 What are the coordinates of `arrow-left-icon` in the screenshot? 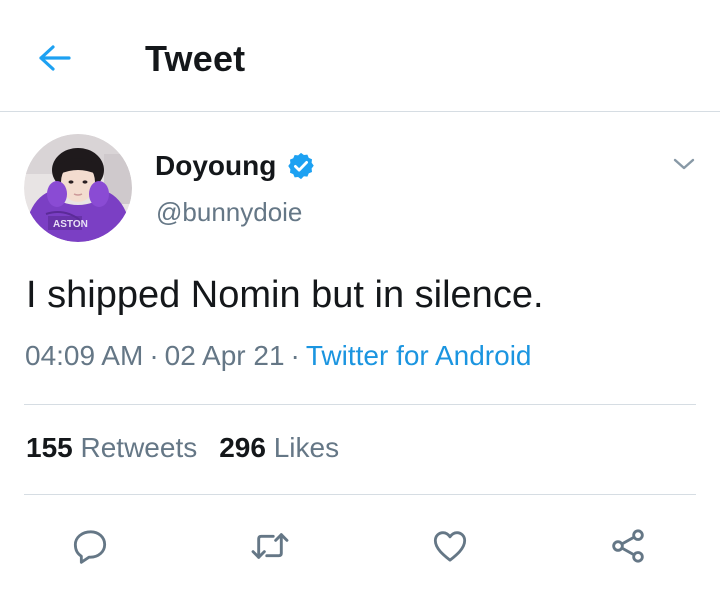 It's located at (55, 58).